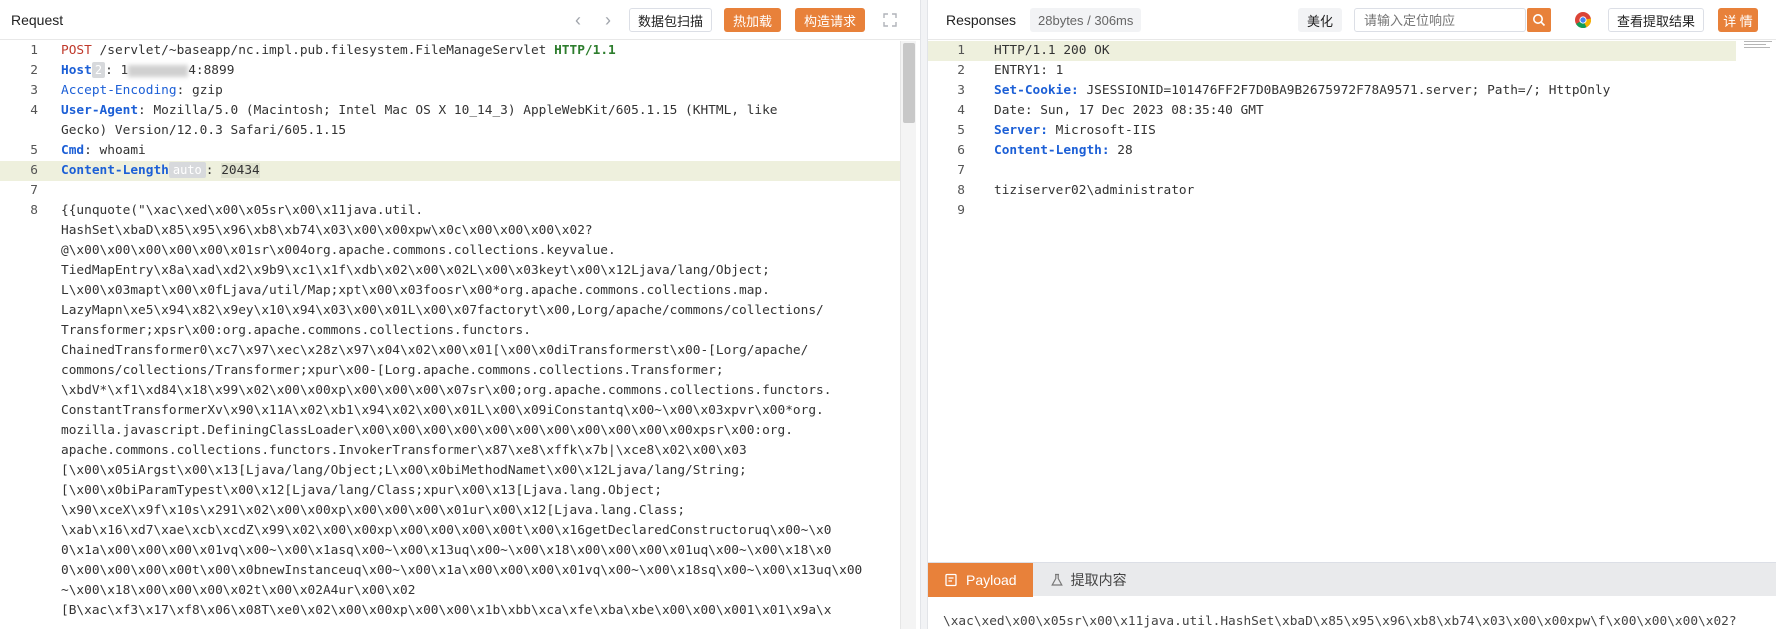  I want to click on build-request-button: 构造请求, so click(830, 20).